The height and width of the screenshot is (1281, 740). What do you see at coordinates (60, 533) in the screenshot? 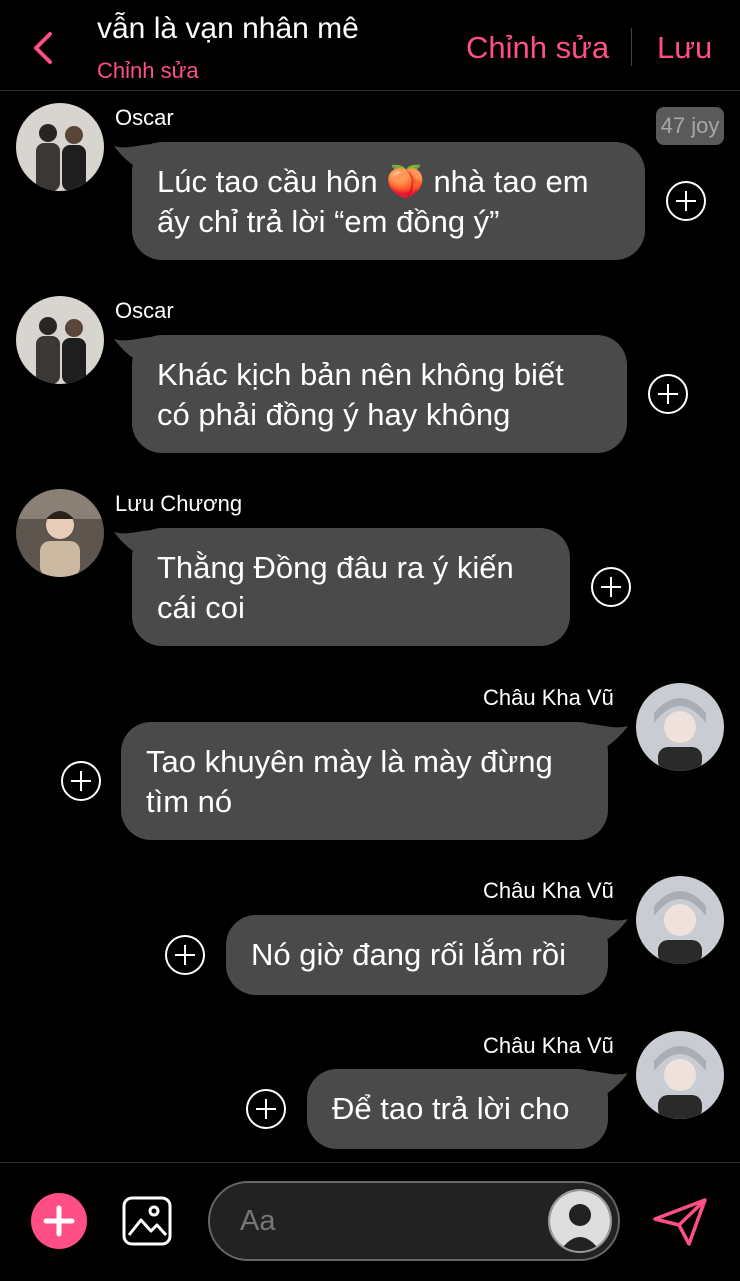
I see `avatar-luu-chuong` at bounding box center [60, 533].